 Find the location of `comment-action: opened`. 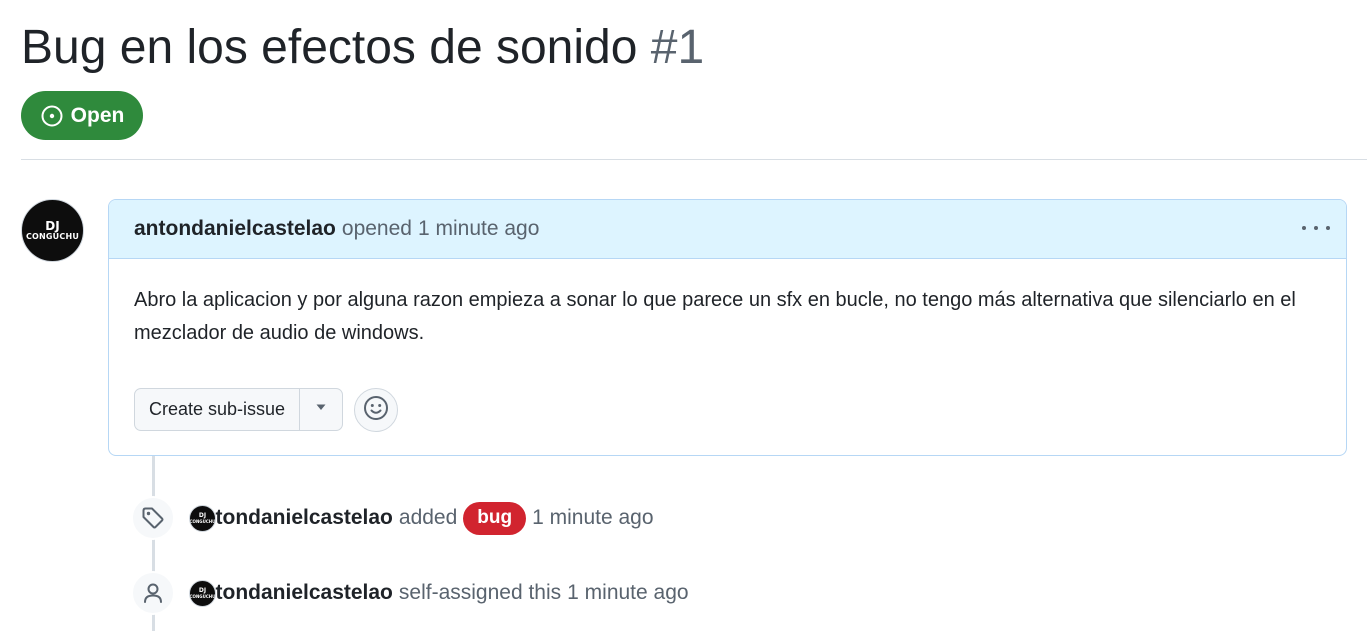

comment-action: opened is located at coordinates (376, 228).